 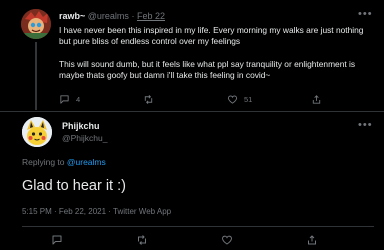 I want to click on tweet-divider, so click(x=192, y=111).